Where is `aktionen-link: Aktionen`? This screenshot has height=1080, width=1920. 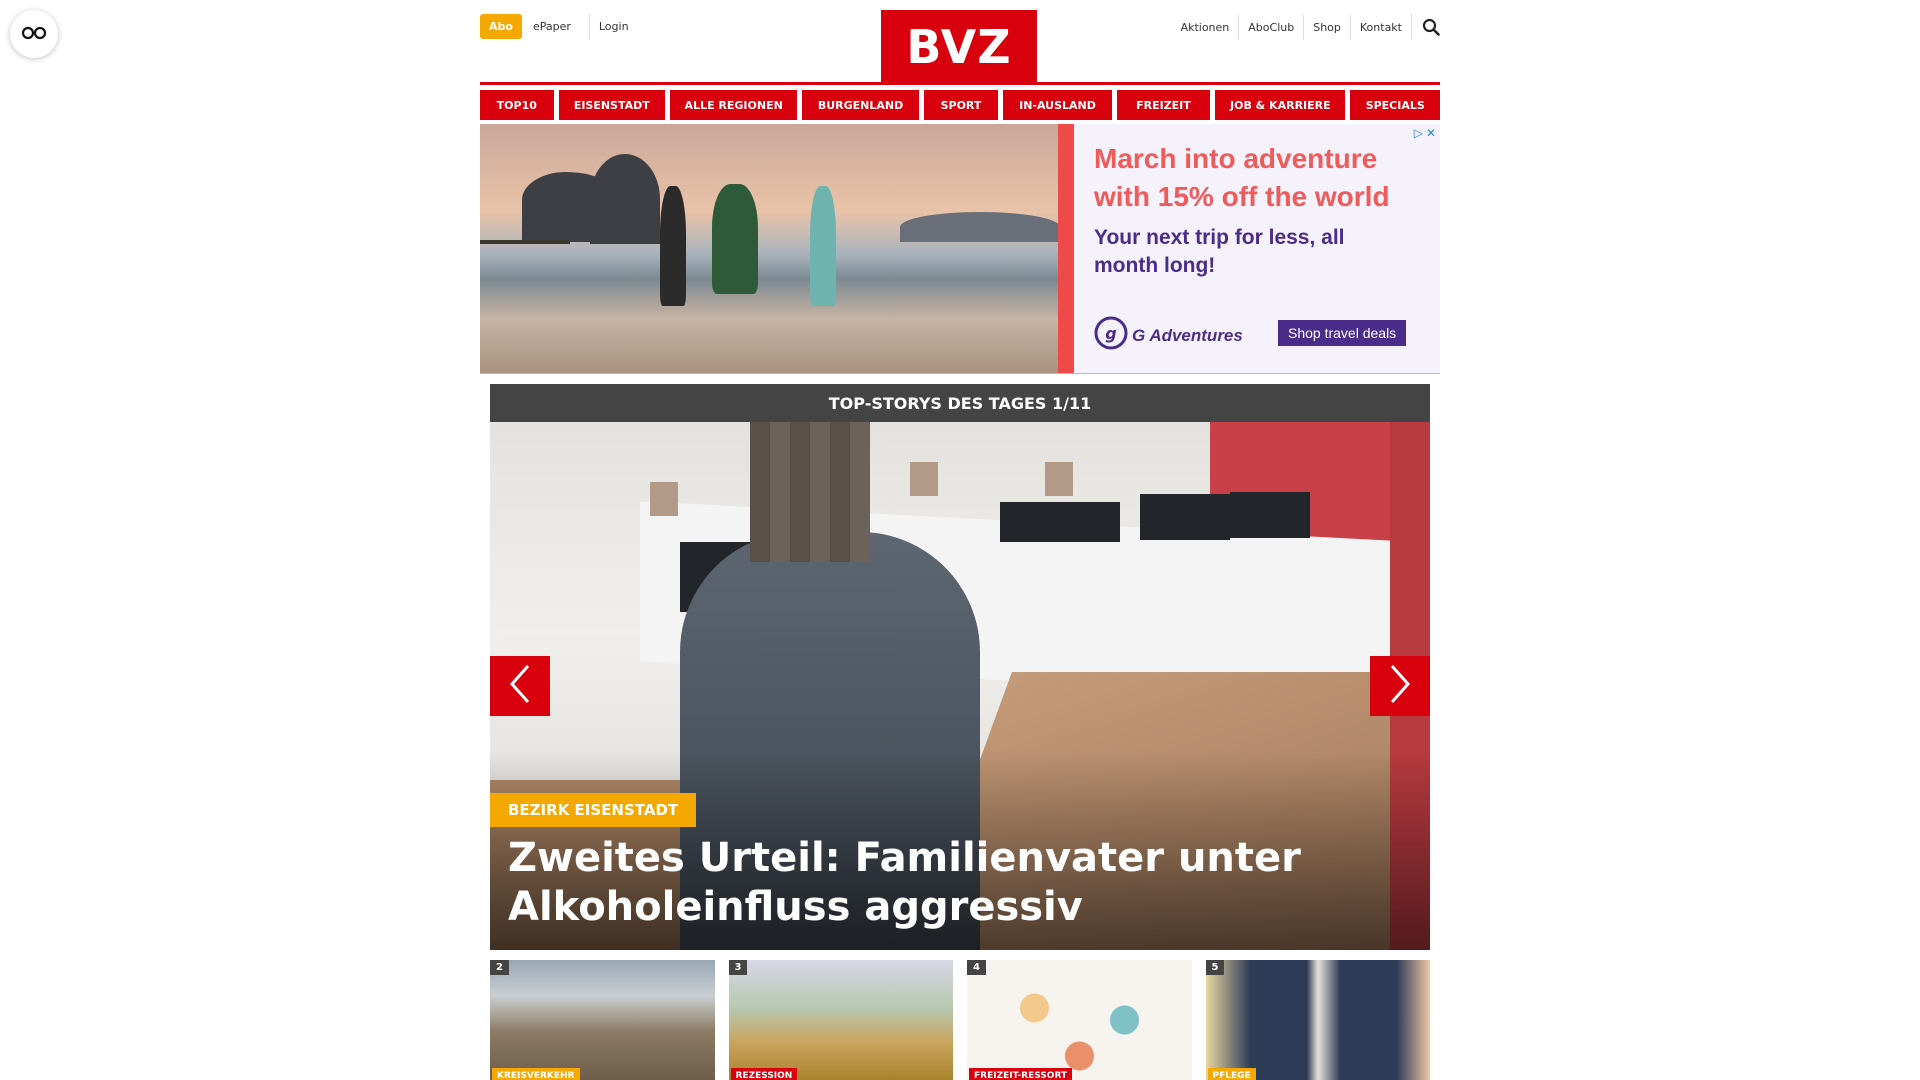 aktionen-link: Aktionen is located at coordinates (1205, 27).